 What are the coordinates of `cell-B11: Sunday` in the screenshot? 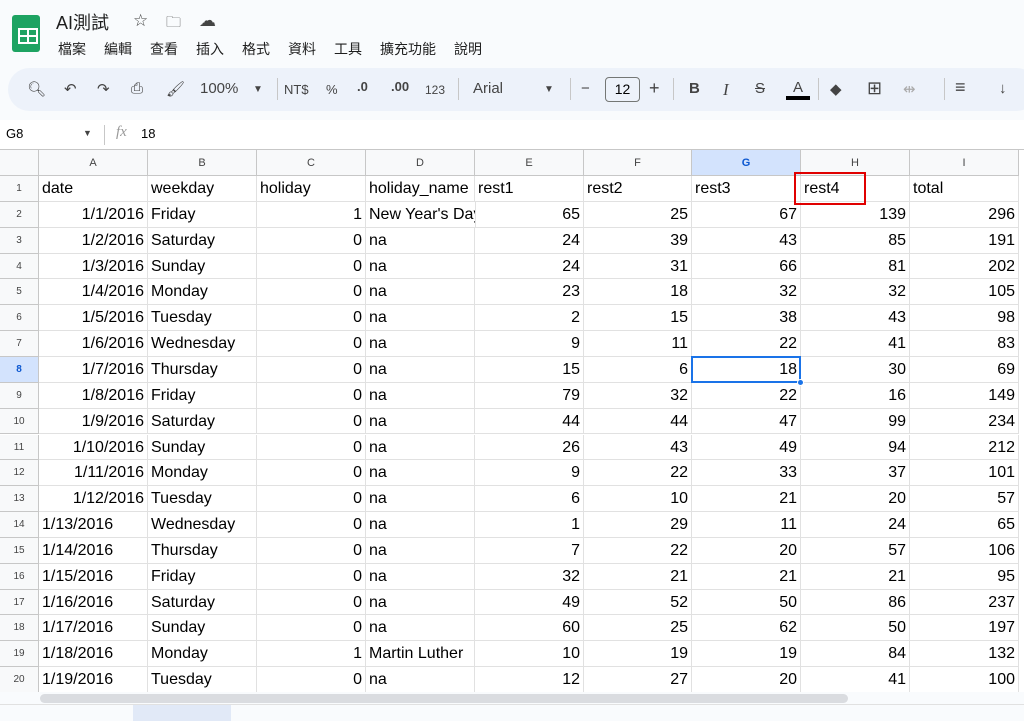 It's located at (202, 447).